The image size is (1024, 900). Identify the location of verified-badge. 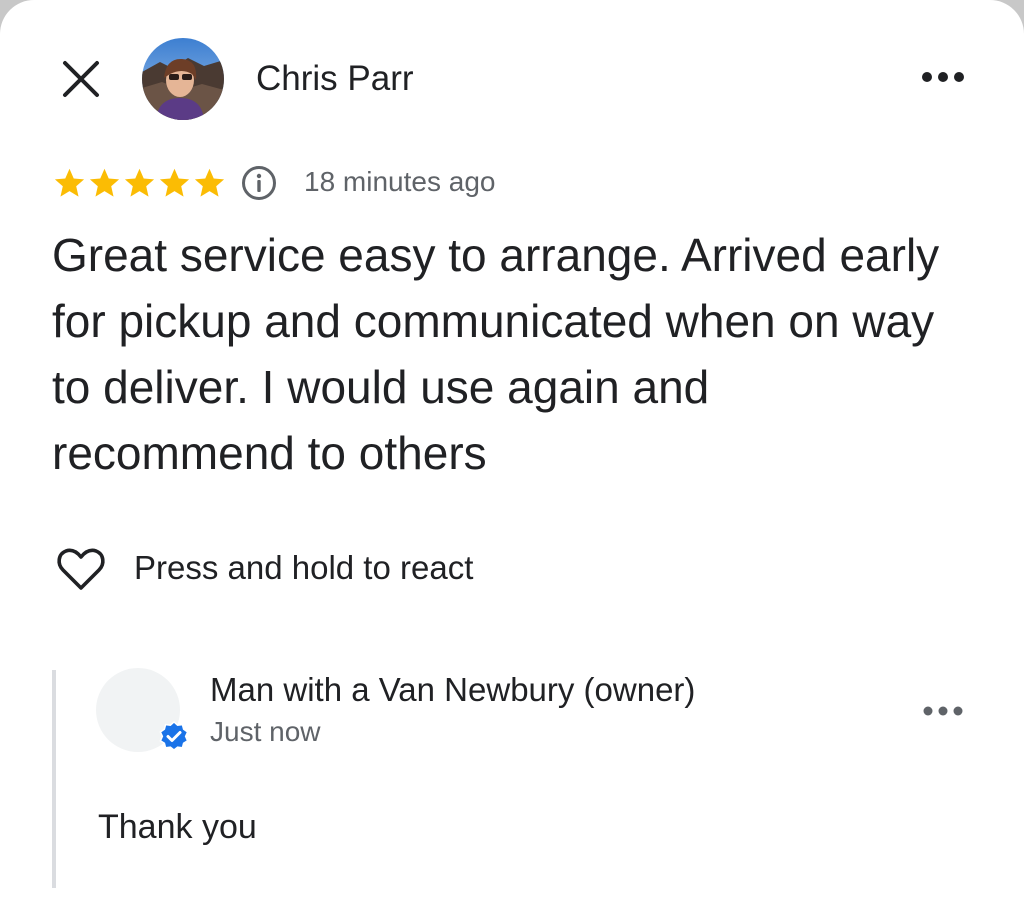
(174, 736).